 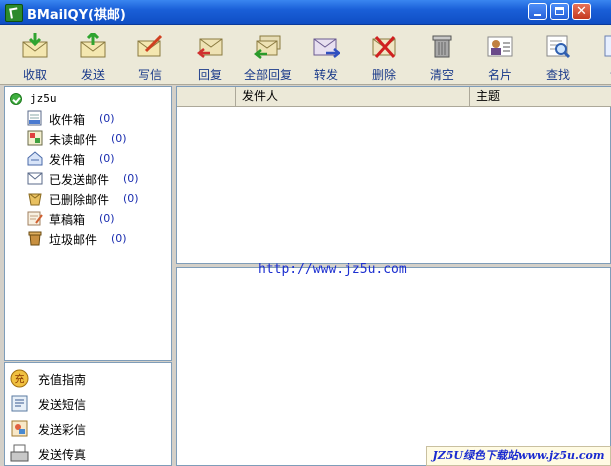 What do you see at coordinates (14, 13) in the screenshot?
I see `app-logo-icon` at bounding box center [14, 13].